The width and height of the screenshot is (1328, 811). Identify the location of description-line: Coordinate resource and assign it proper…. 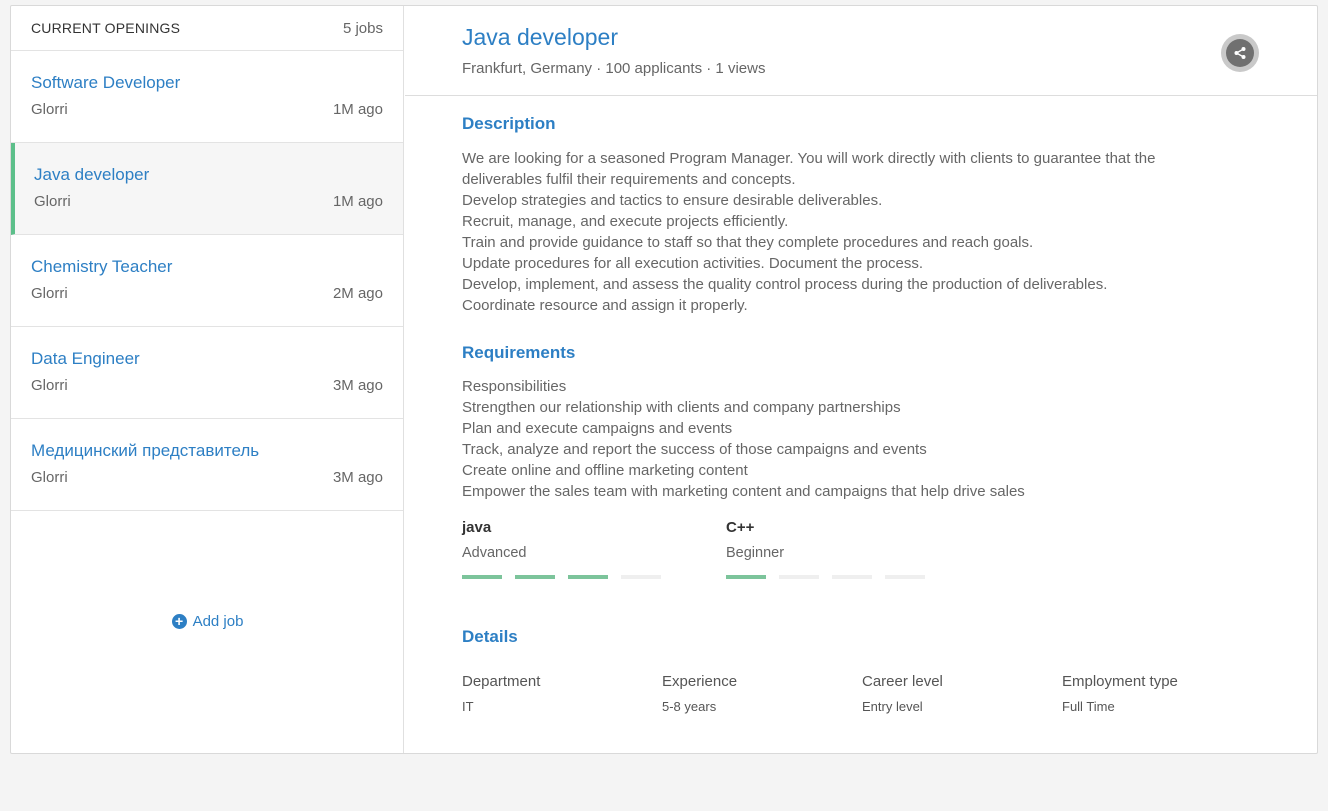
(605, 305).